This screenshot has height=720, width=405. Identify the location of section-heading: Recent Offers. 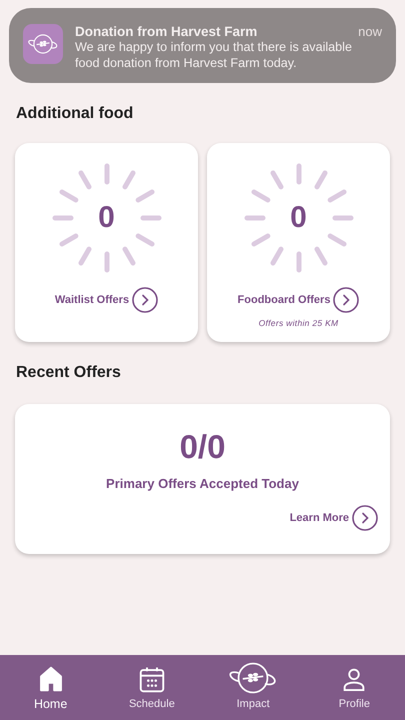
(69, 373).